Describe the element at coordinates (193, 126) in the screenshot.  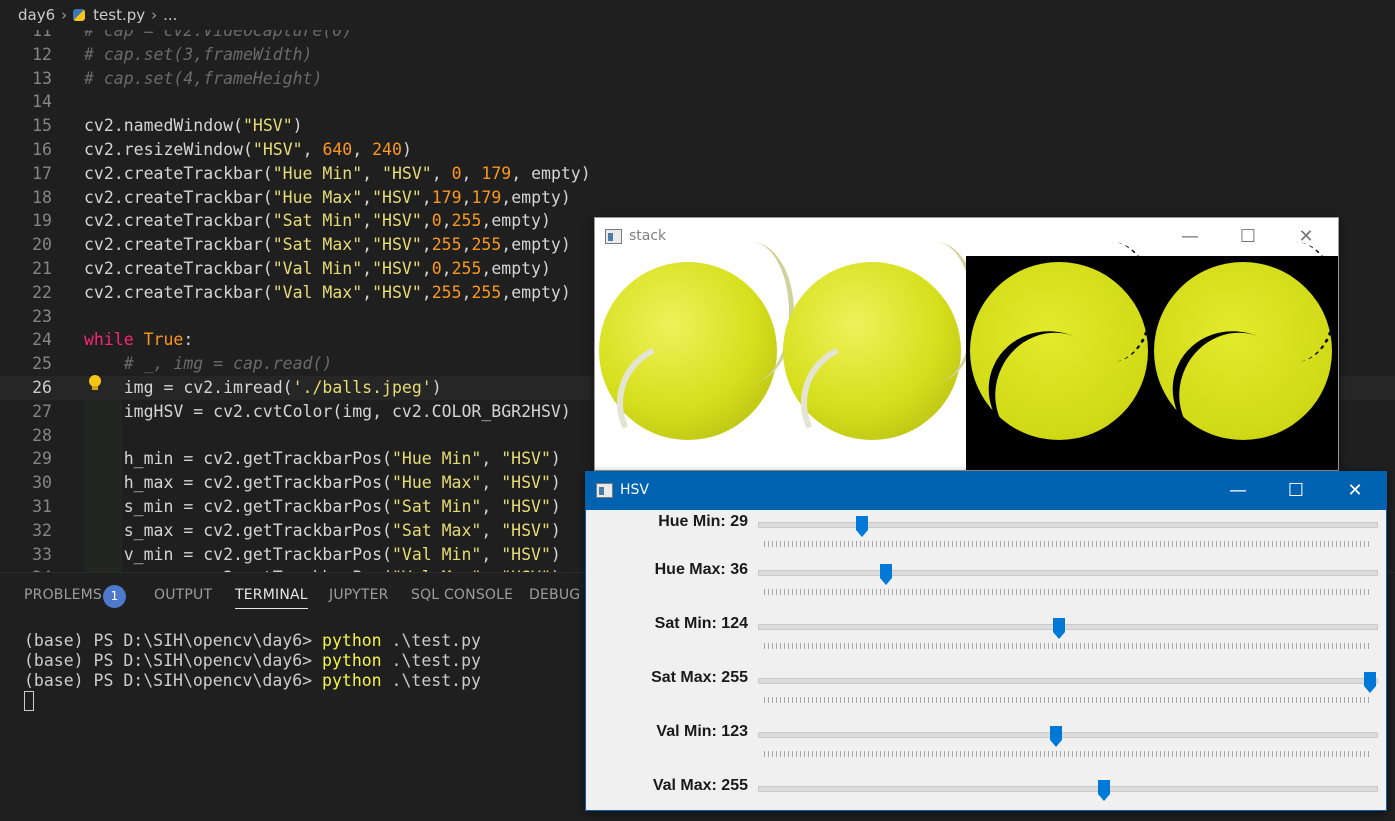
I see `code-text: cv2.namedWindow("HSV")` at that location.